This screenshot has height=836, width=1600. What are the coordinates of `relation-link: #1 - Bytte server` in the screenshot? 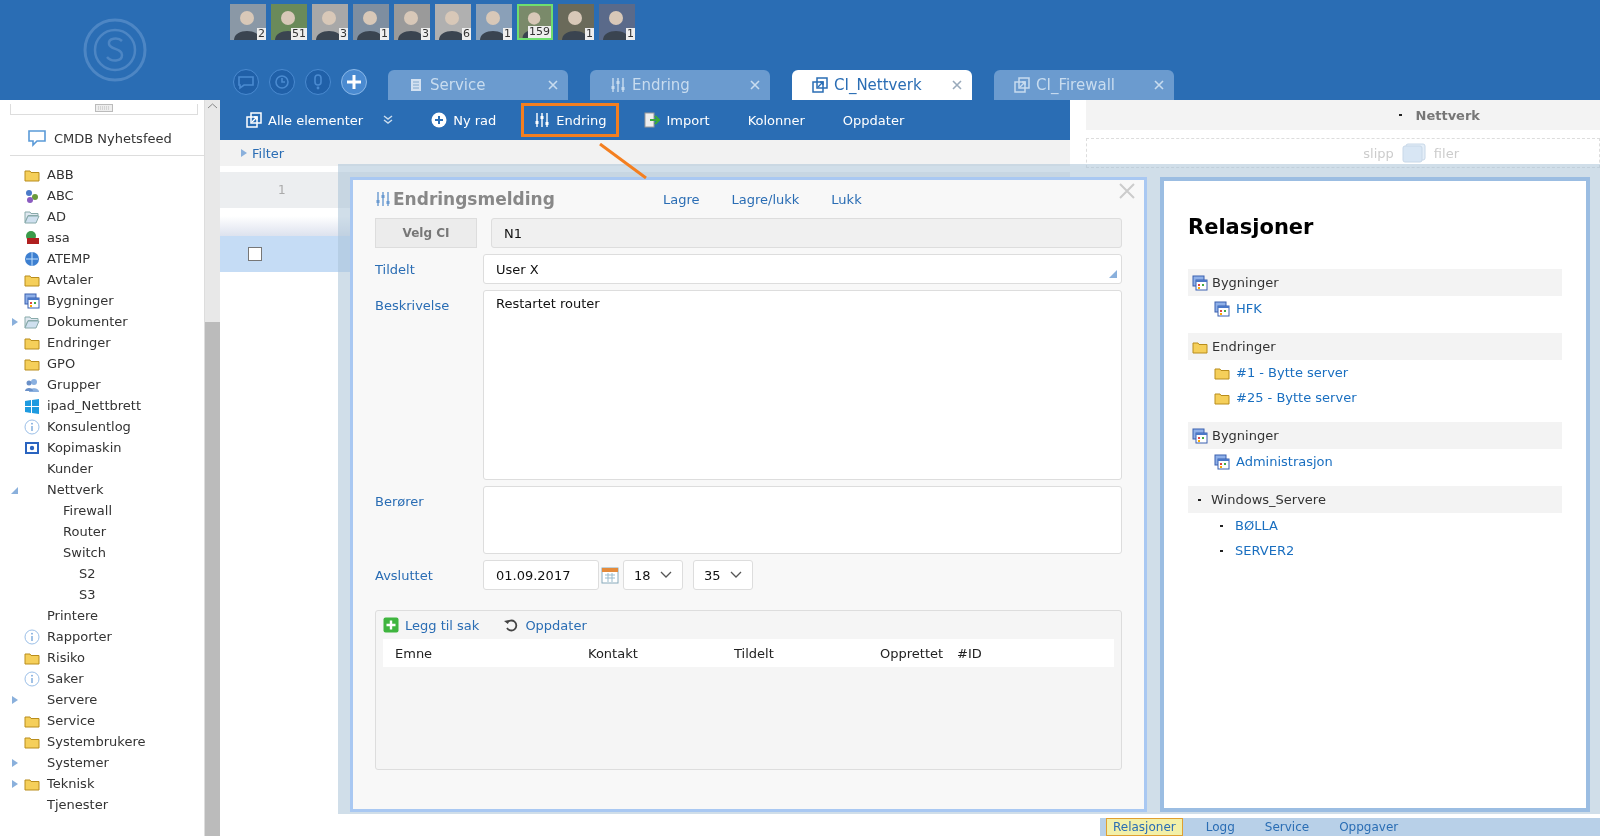 It's located at (1292, 372).